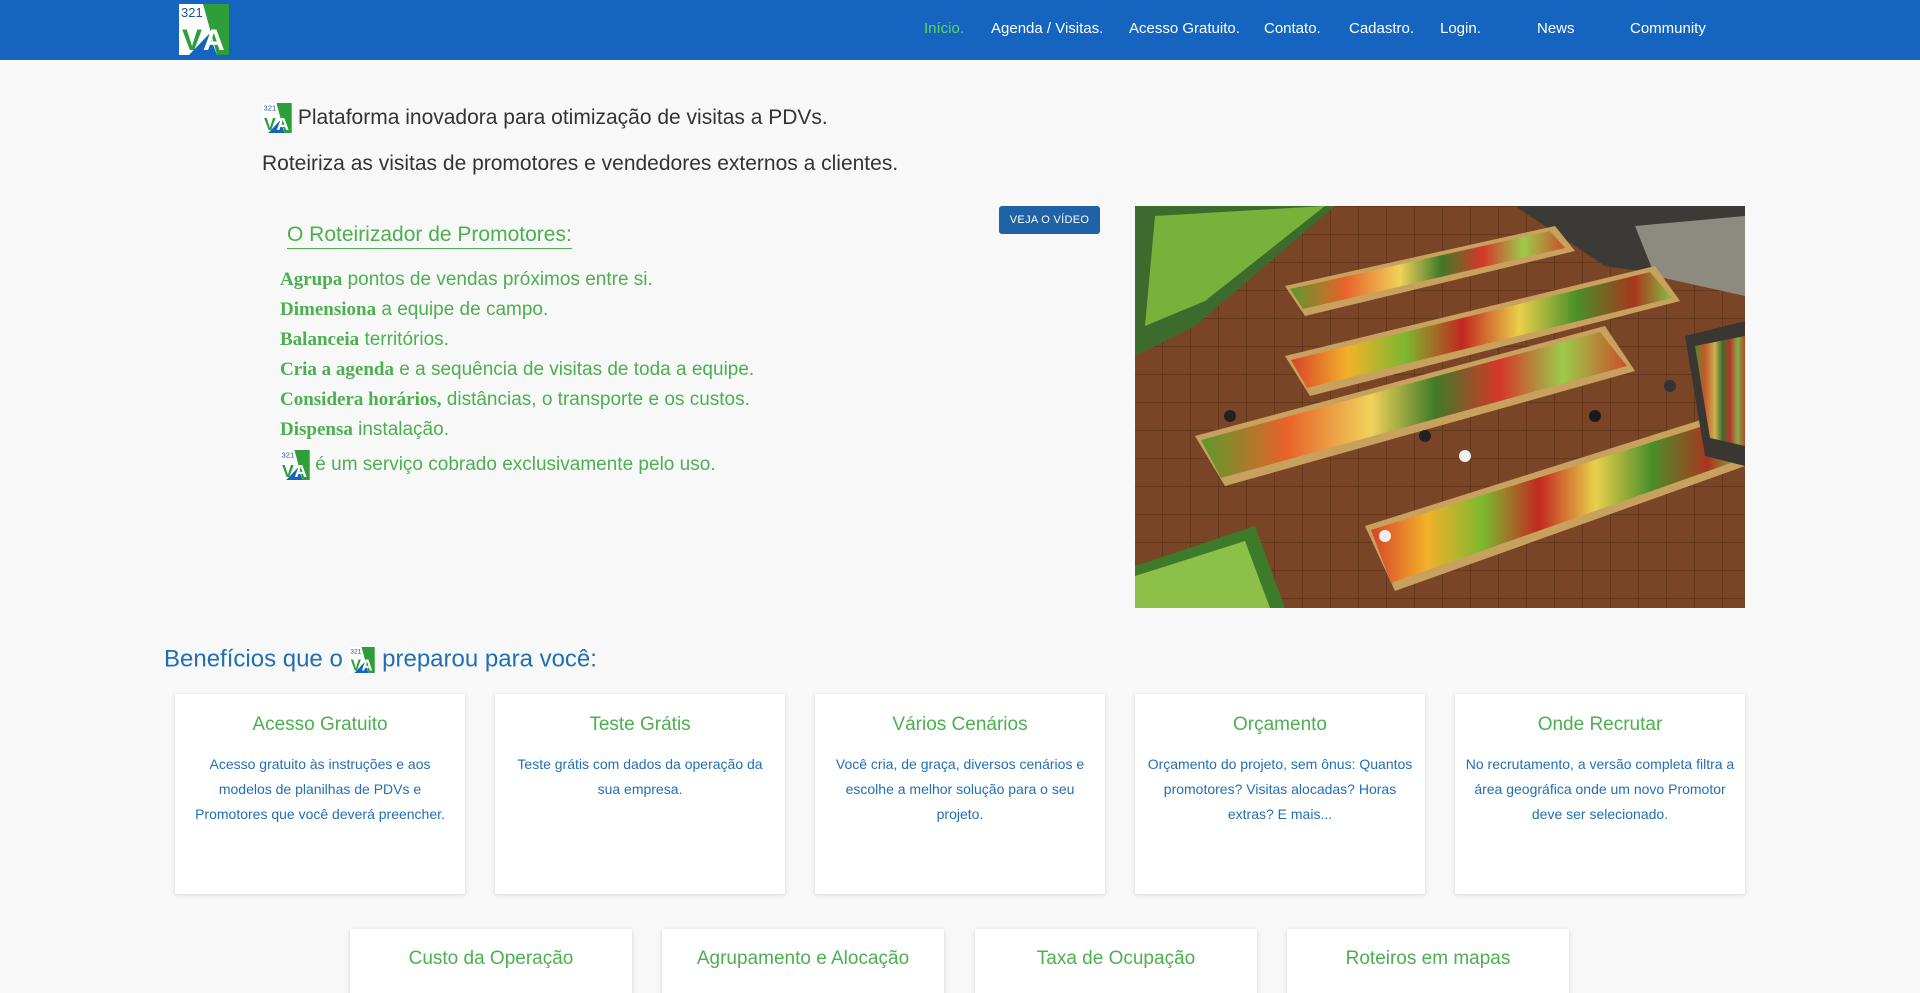  Describe the element at coordinates (1381, 28) in the screenshot. I see `nav-cadastro: Cadastro.` at that location.